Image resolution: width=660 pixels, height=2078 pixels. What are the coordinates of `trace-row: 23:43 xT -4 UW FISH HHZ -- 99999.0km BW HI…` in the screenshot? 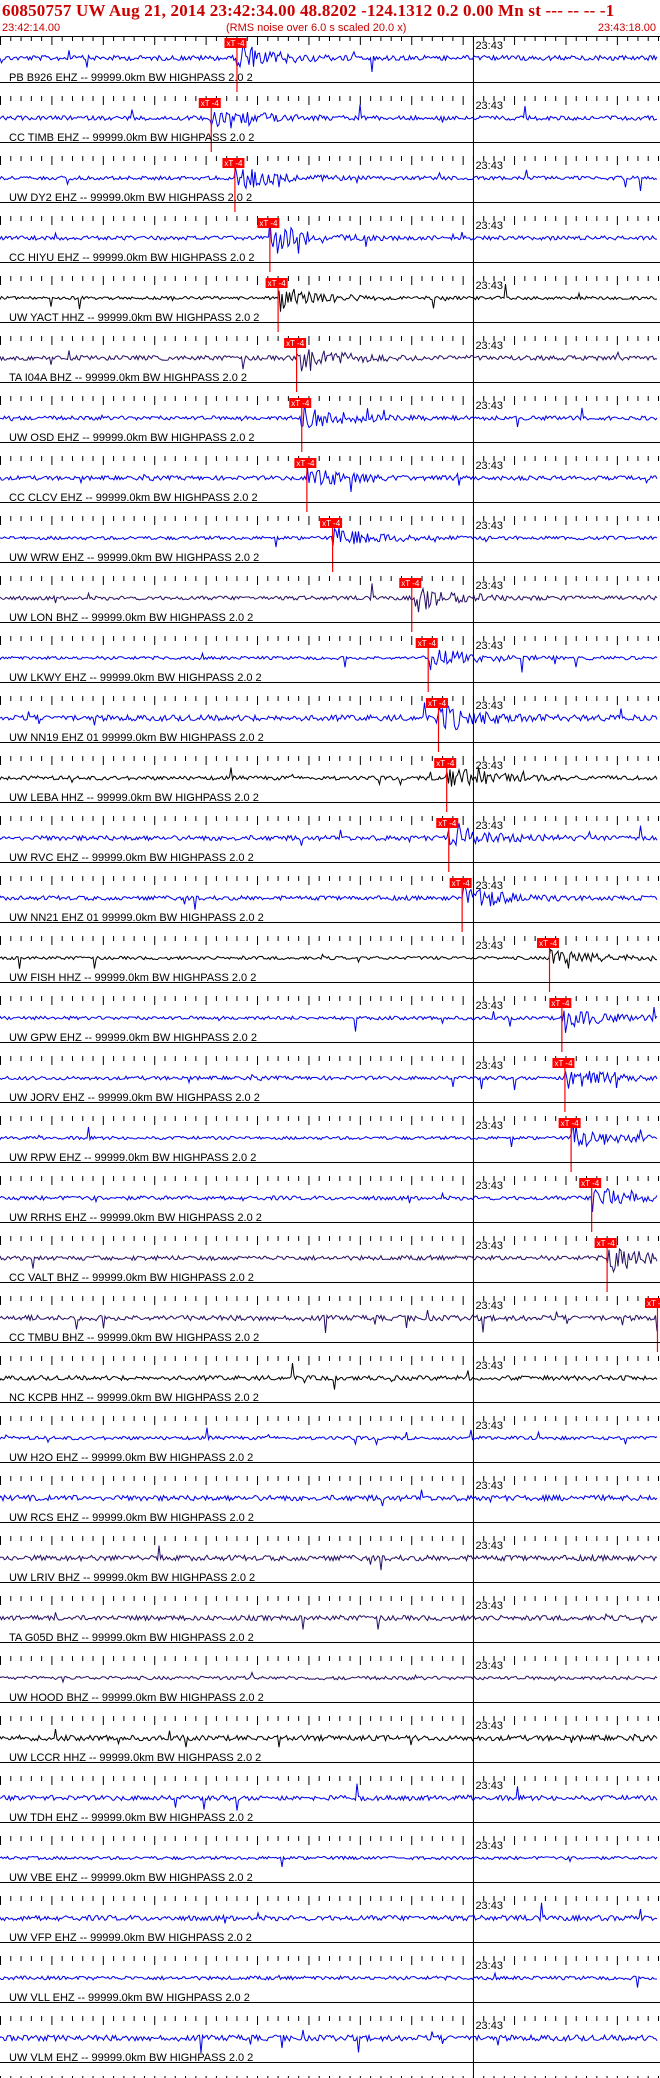 It's located at (330, 966).